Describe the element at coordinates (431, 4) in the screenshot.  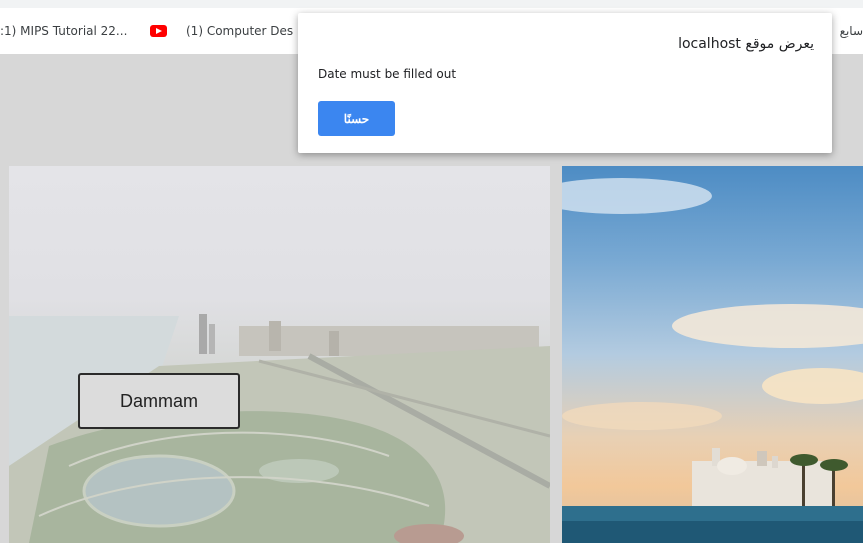
I see `browser-top-strip` at that location.